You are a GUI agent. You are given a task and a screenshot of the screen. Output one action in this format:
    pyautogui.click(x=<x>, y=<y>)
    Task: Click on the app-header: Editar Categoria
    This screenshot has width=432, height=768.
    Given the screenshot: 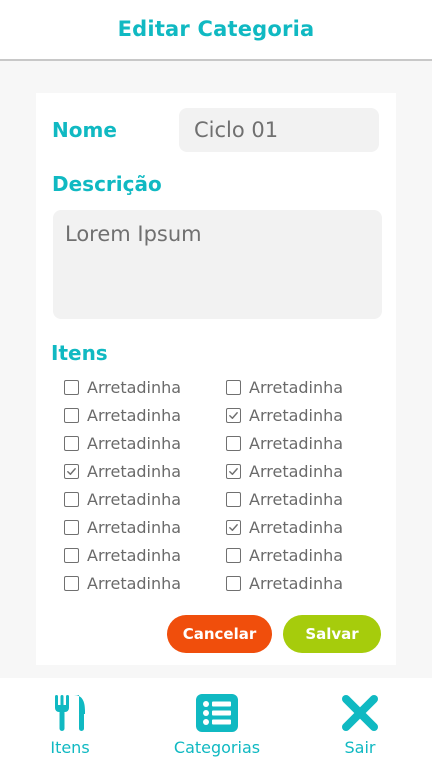 What is the action you would take?
    pyautogui.click(x=216, y=30)
    